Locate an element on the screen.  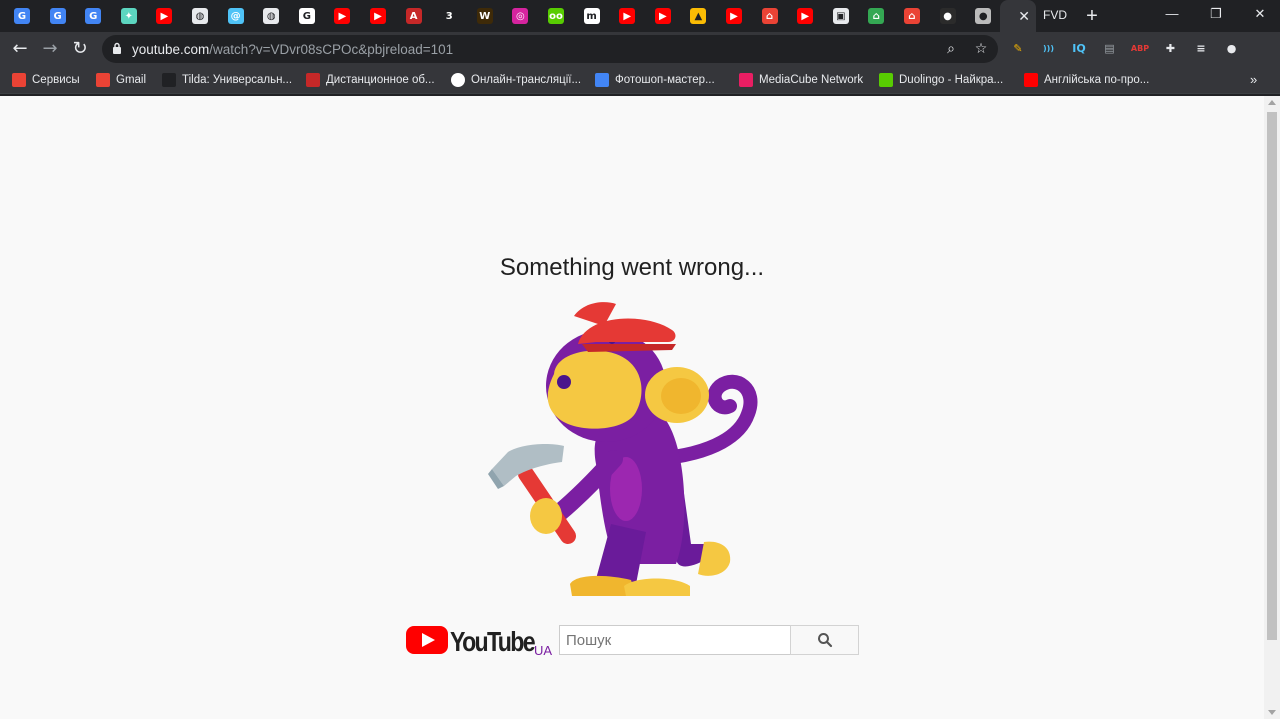
page-scrollbar is located at coordinates (1272, 407).